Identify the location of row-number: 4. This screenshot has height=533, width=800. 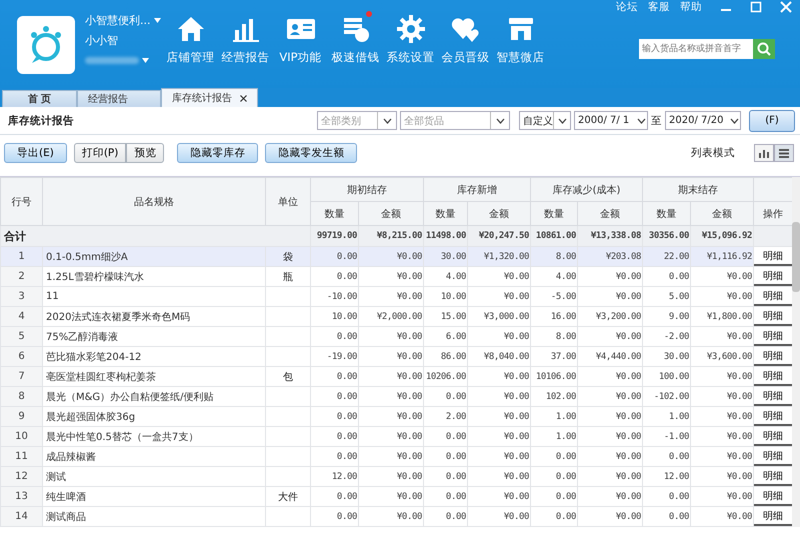
(21, 316).